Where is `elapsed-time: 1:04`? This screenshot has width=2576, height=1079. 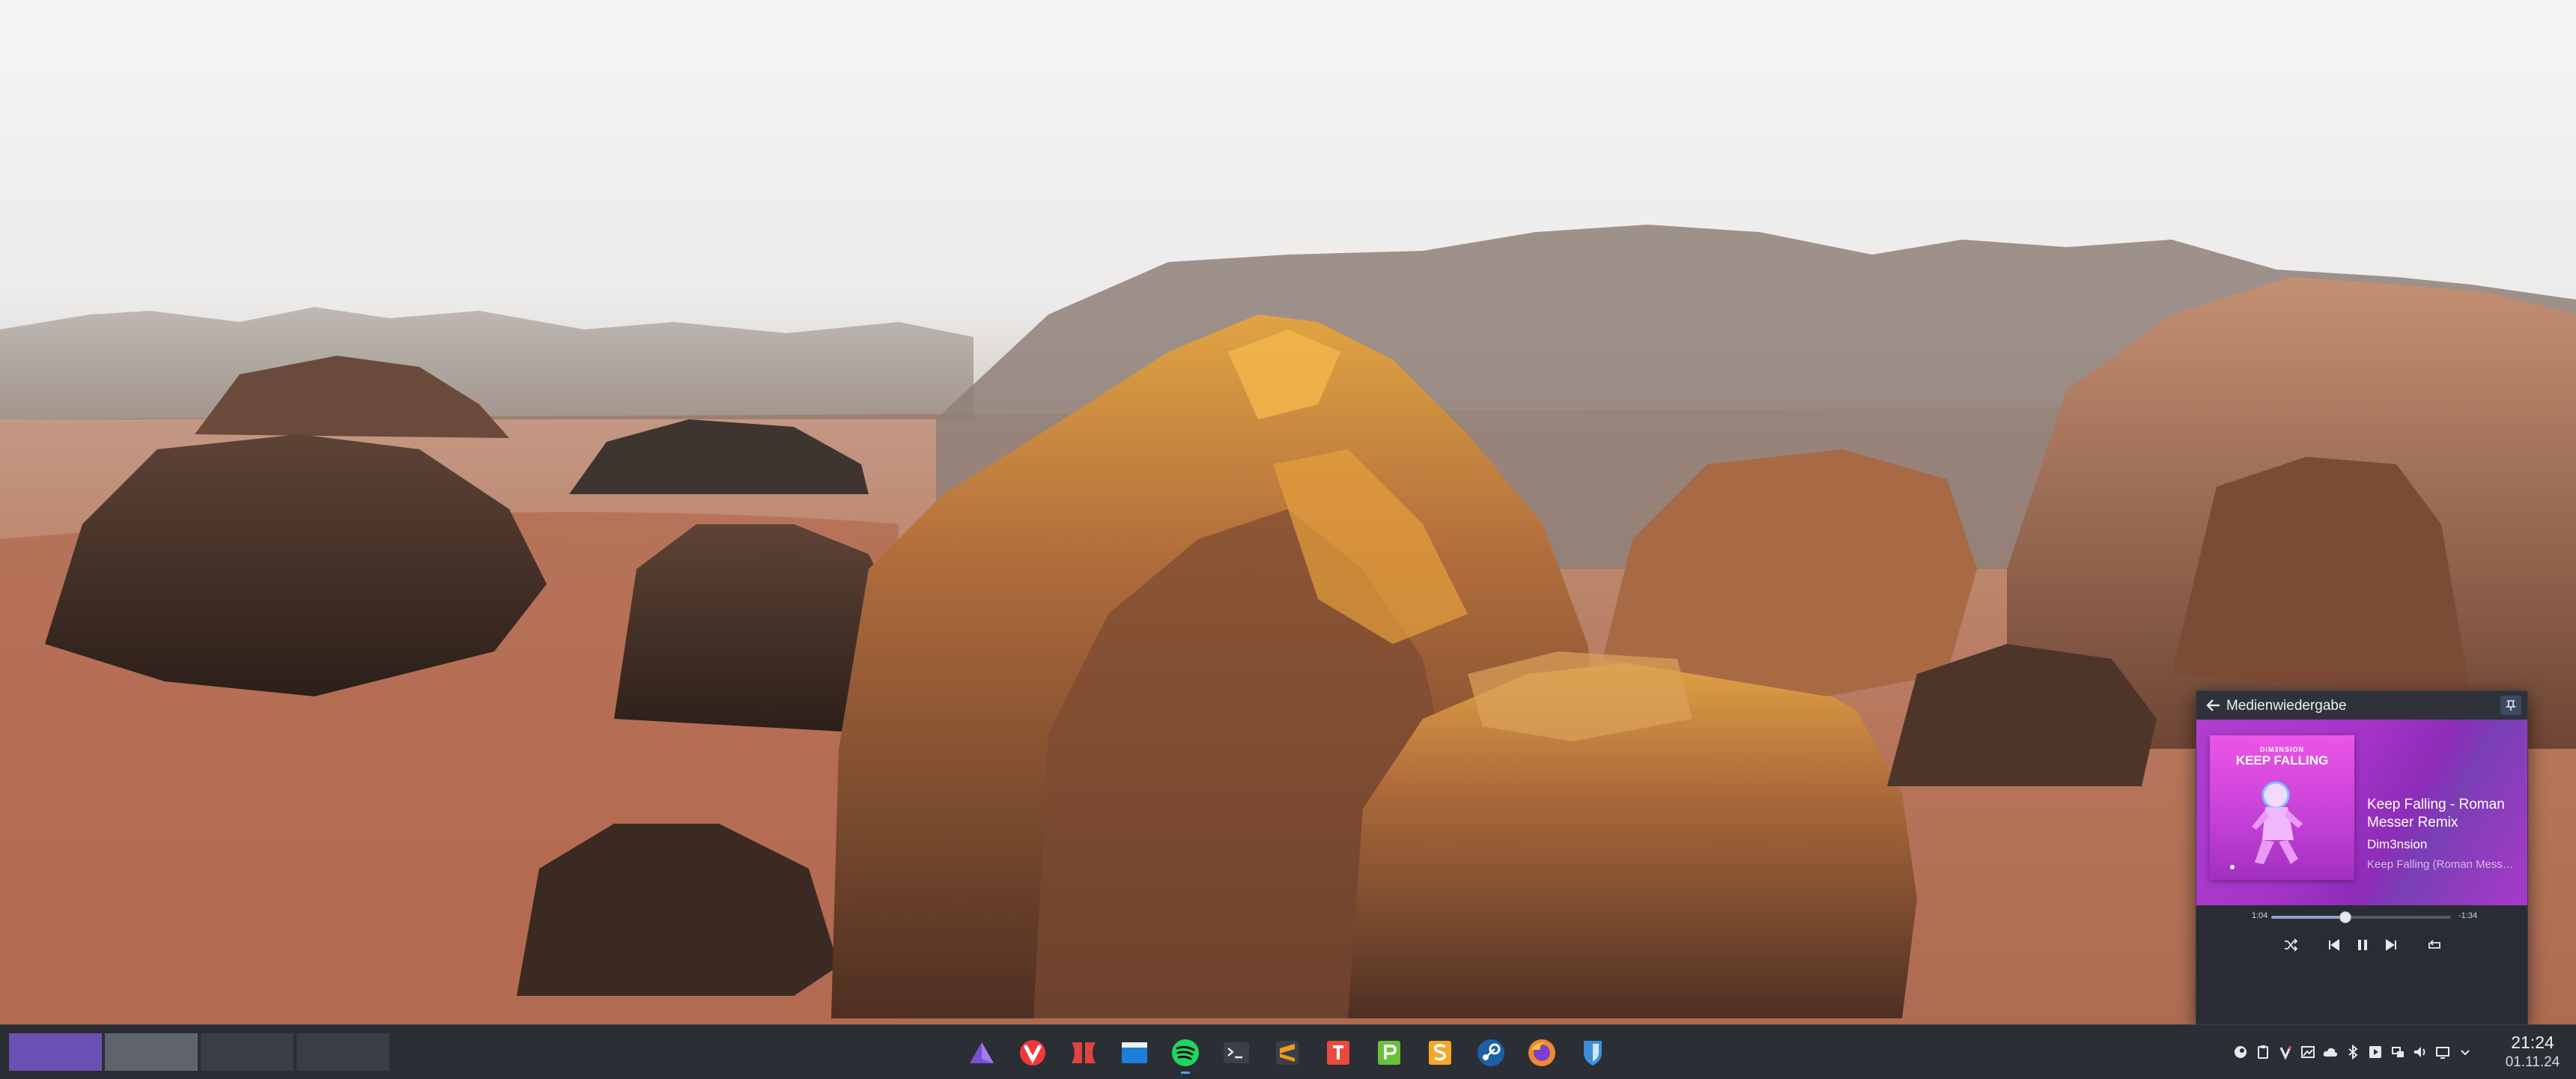 elapsed-time: 1:04 is located at coordinates (2260, 915).